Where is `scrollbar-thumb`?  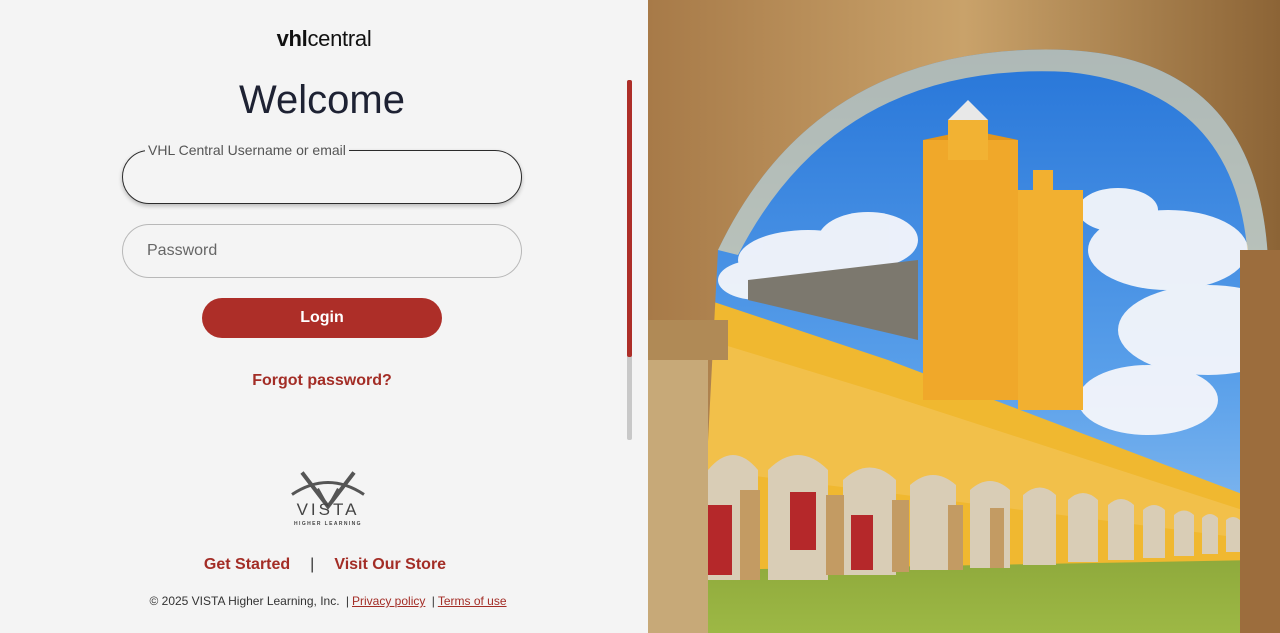
scrollbar-thumb is located at coordinates (629, 218).